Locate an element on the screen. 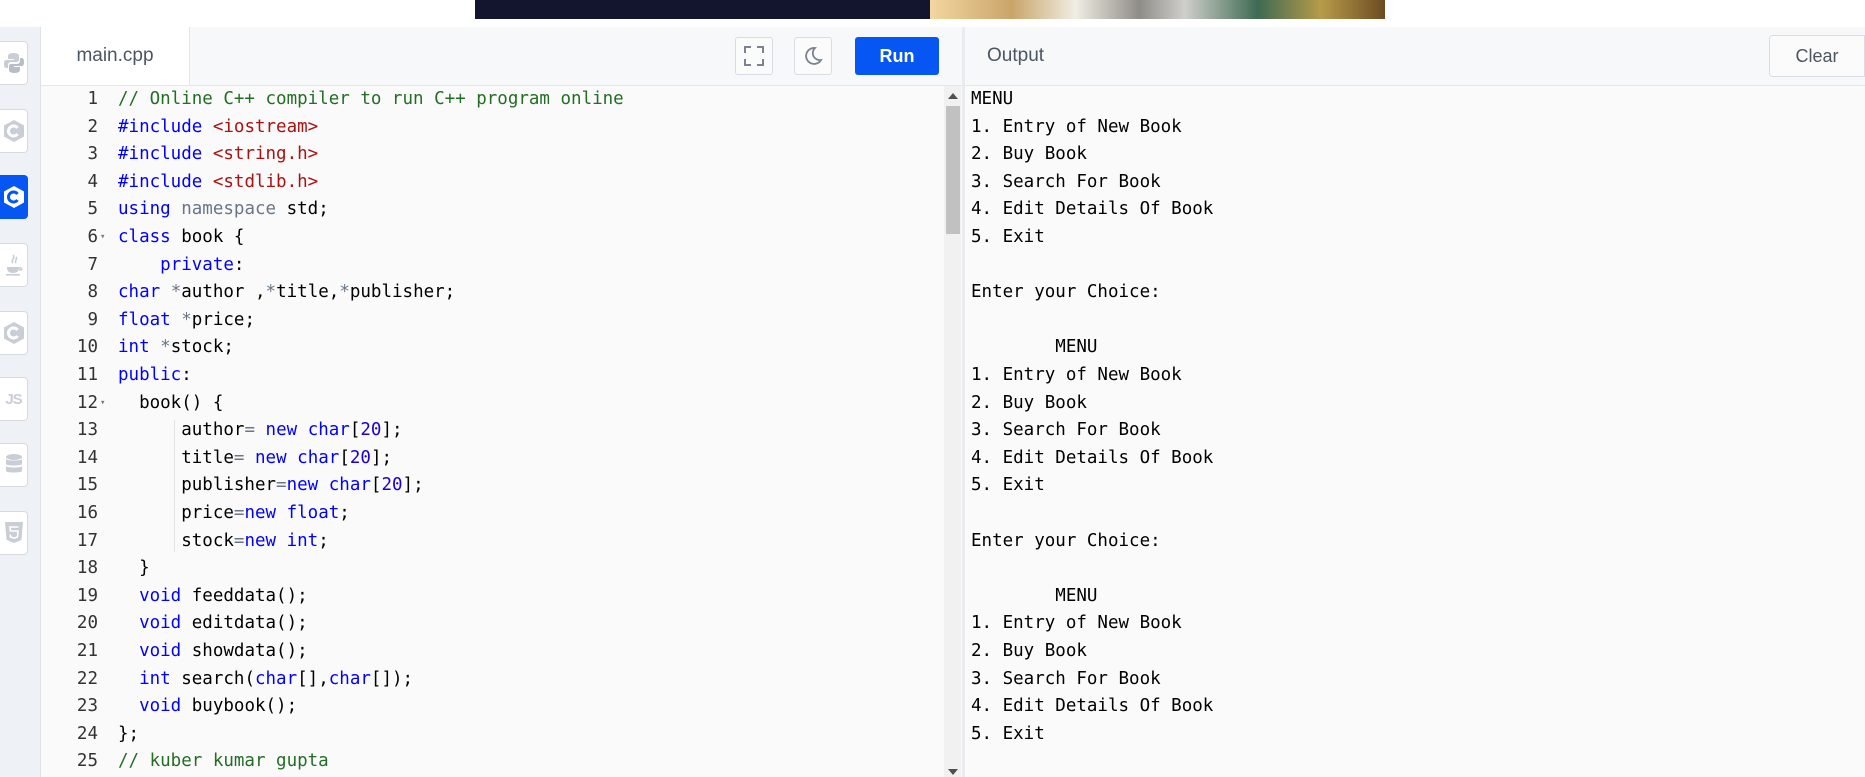  code-token: publisher is located at coordinates (197, 485).